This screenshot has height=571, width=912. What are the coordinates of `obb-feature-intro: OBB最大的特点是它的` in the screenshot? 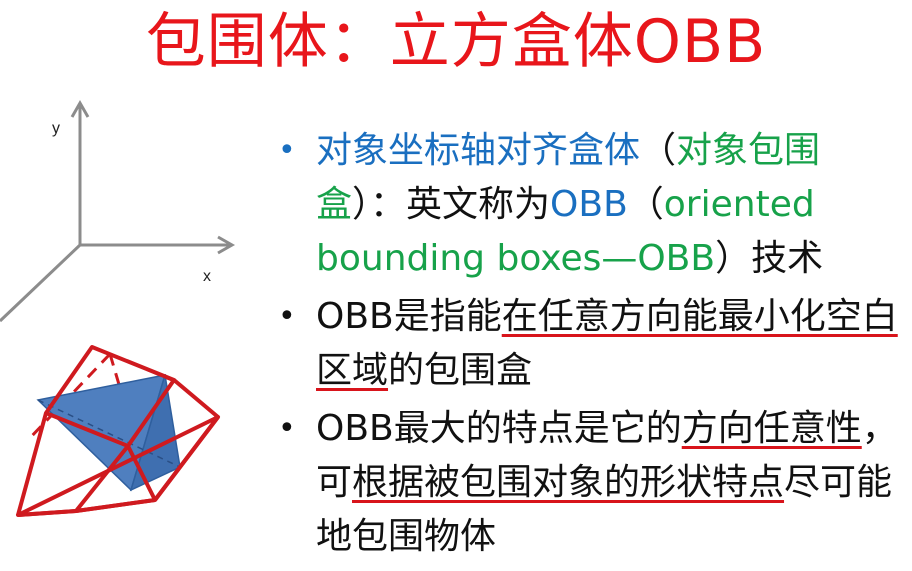 It's located at (499, 428).